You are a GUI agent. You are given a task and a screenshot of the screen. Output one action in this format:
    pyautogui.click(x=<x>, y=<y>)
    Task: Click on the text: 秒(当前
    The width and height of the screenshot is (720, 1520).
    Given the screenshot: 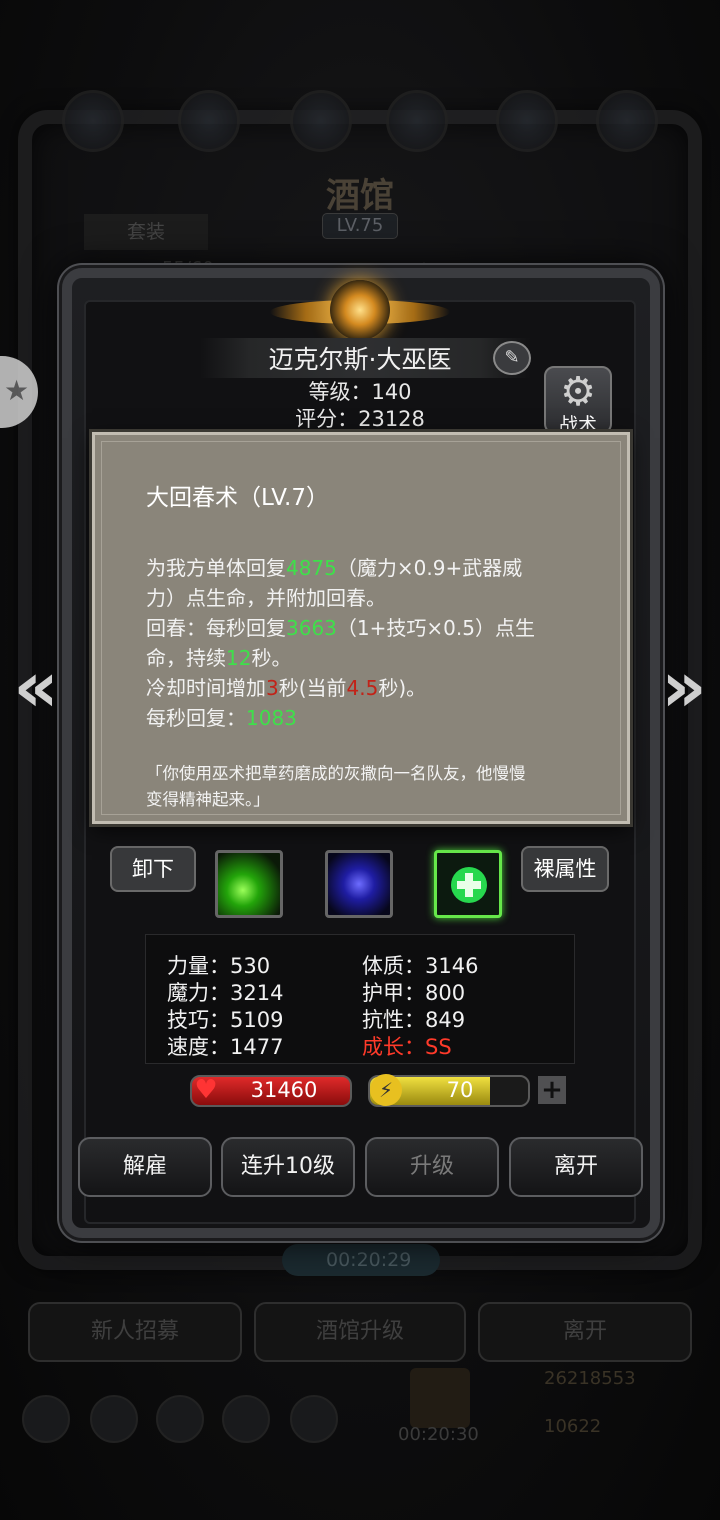 What is the action you would take?
    pyautogui.click(x=312, y=688)
    